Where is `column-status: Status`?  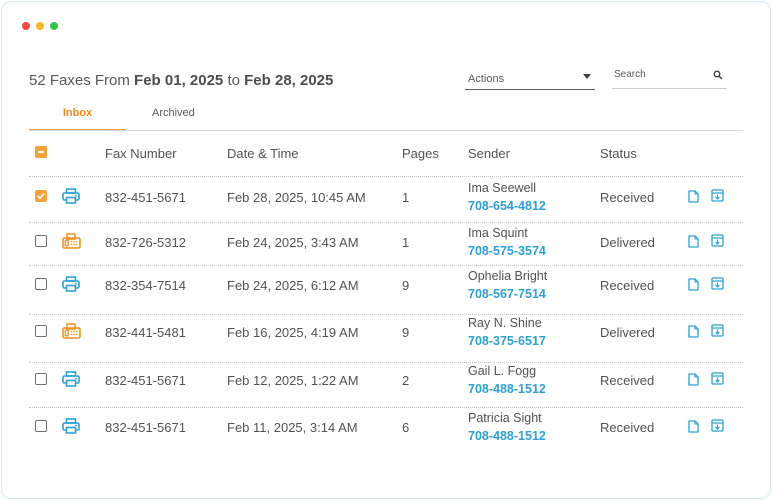 column-status: Status is located at coordinates (618, 153).